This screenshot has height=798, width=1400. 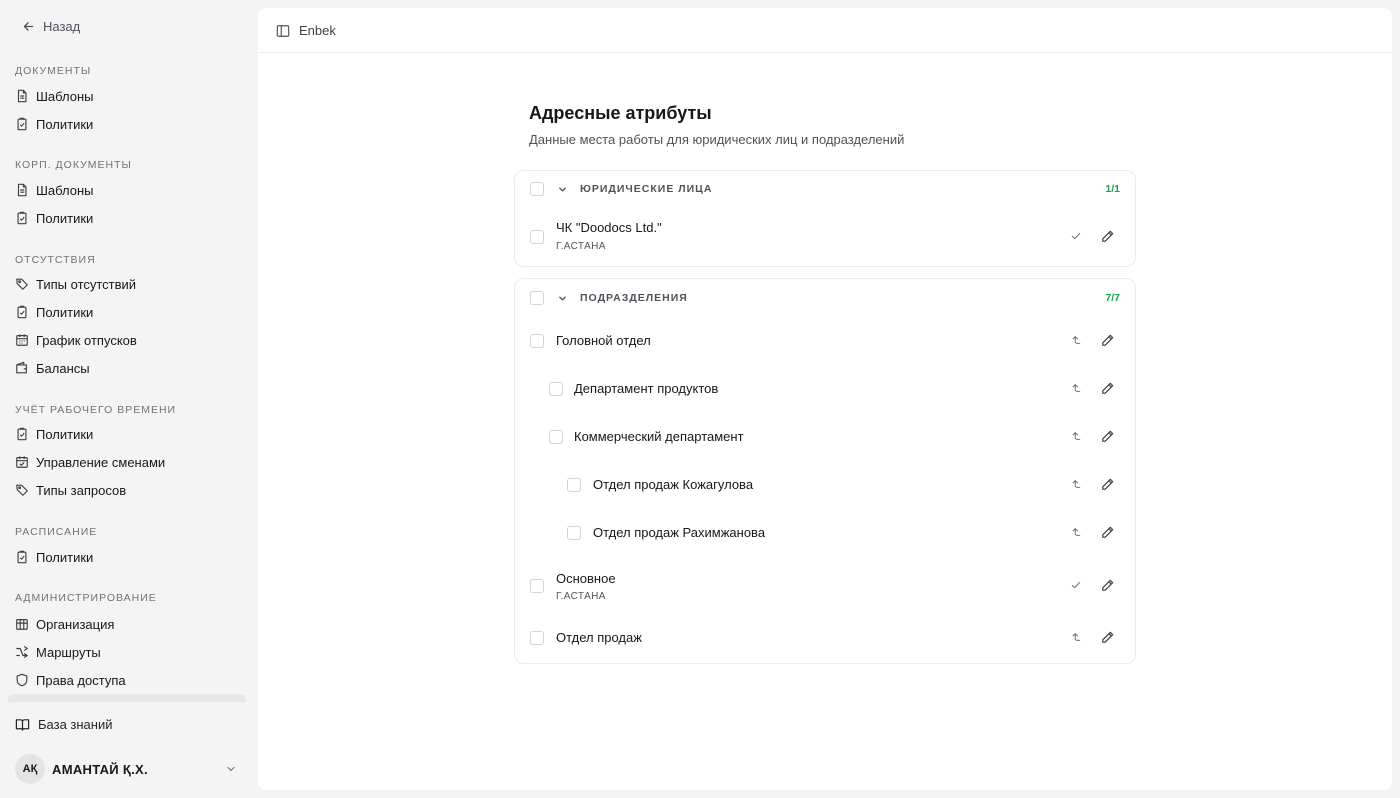 I want to click on sidebar-item-absence-policies: Политики, so click(x=127, y=312).